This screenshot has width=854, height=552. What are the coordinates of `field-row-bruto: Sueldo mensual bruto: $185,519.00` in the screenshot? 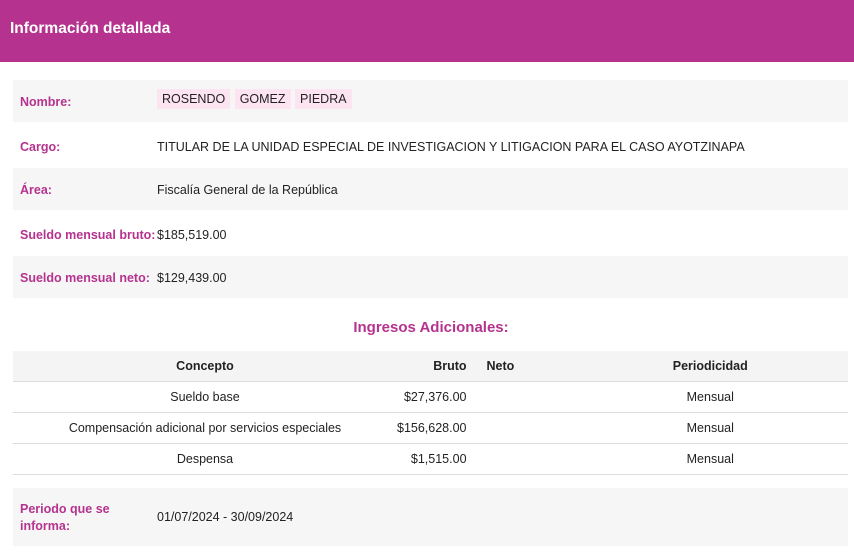 It's located at (430, 234).